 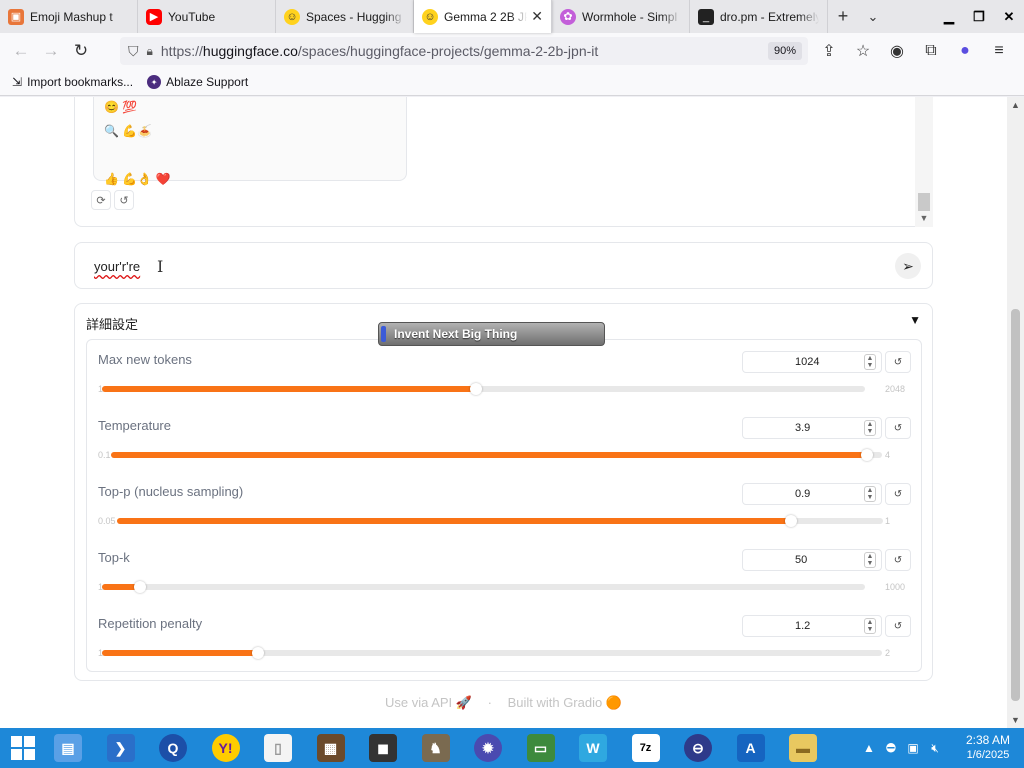 What do you see at coordinates (1015, 505) in the screenshot?
I see `page-scrollbar-thumb` at bounding box center [1015, 505].